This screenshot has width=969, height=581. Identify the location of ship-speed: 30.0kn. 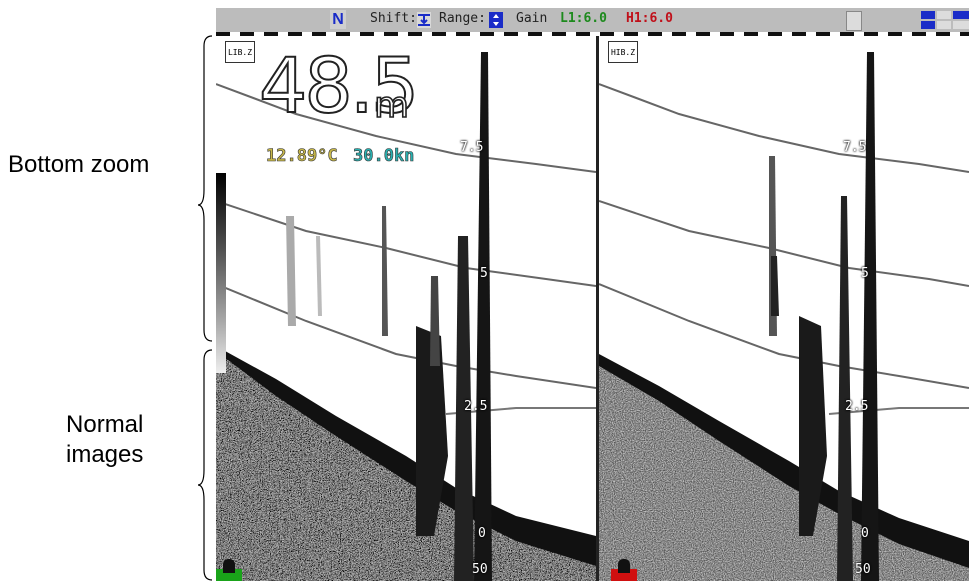
(384, 156).